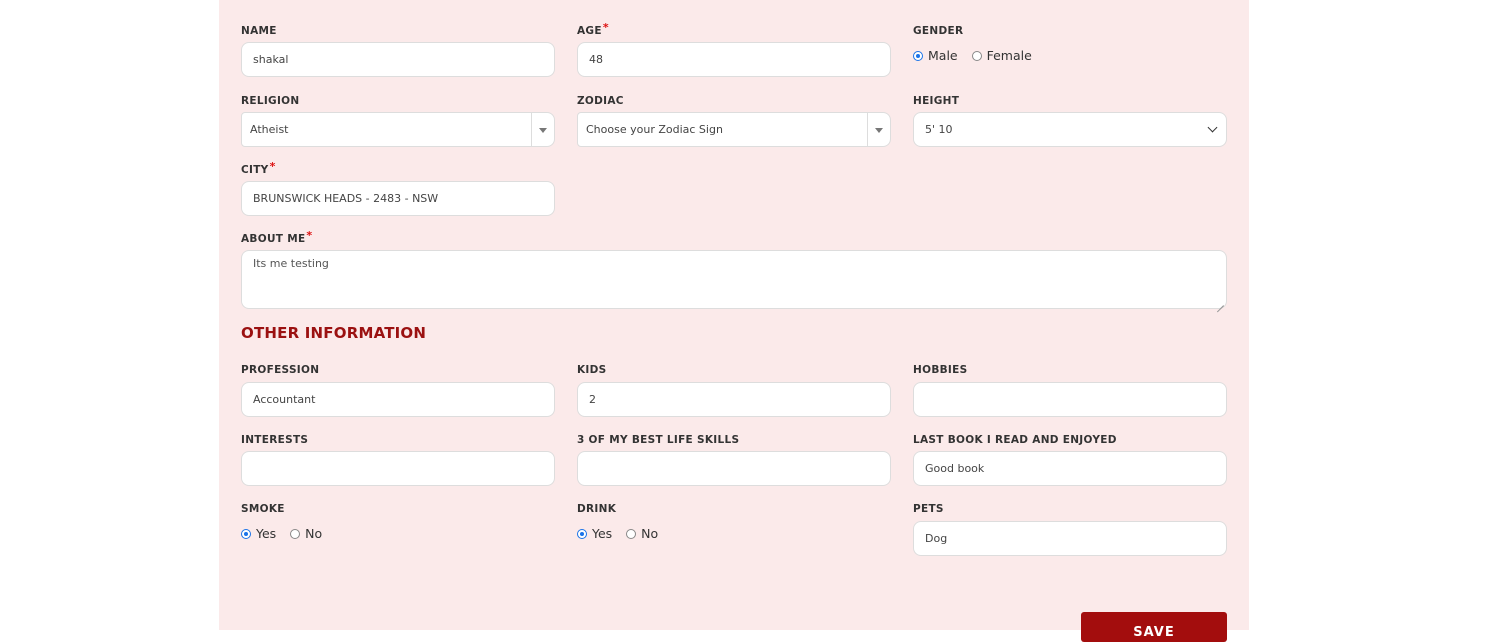 This screenshot has height=642, width=1500. Describe the element at coordinates (593, 29) in the screenshot. I see `age-label: AGE*` at that location.